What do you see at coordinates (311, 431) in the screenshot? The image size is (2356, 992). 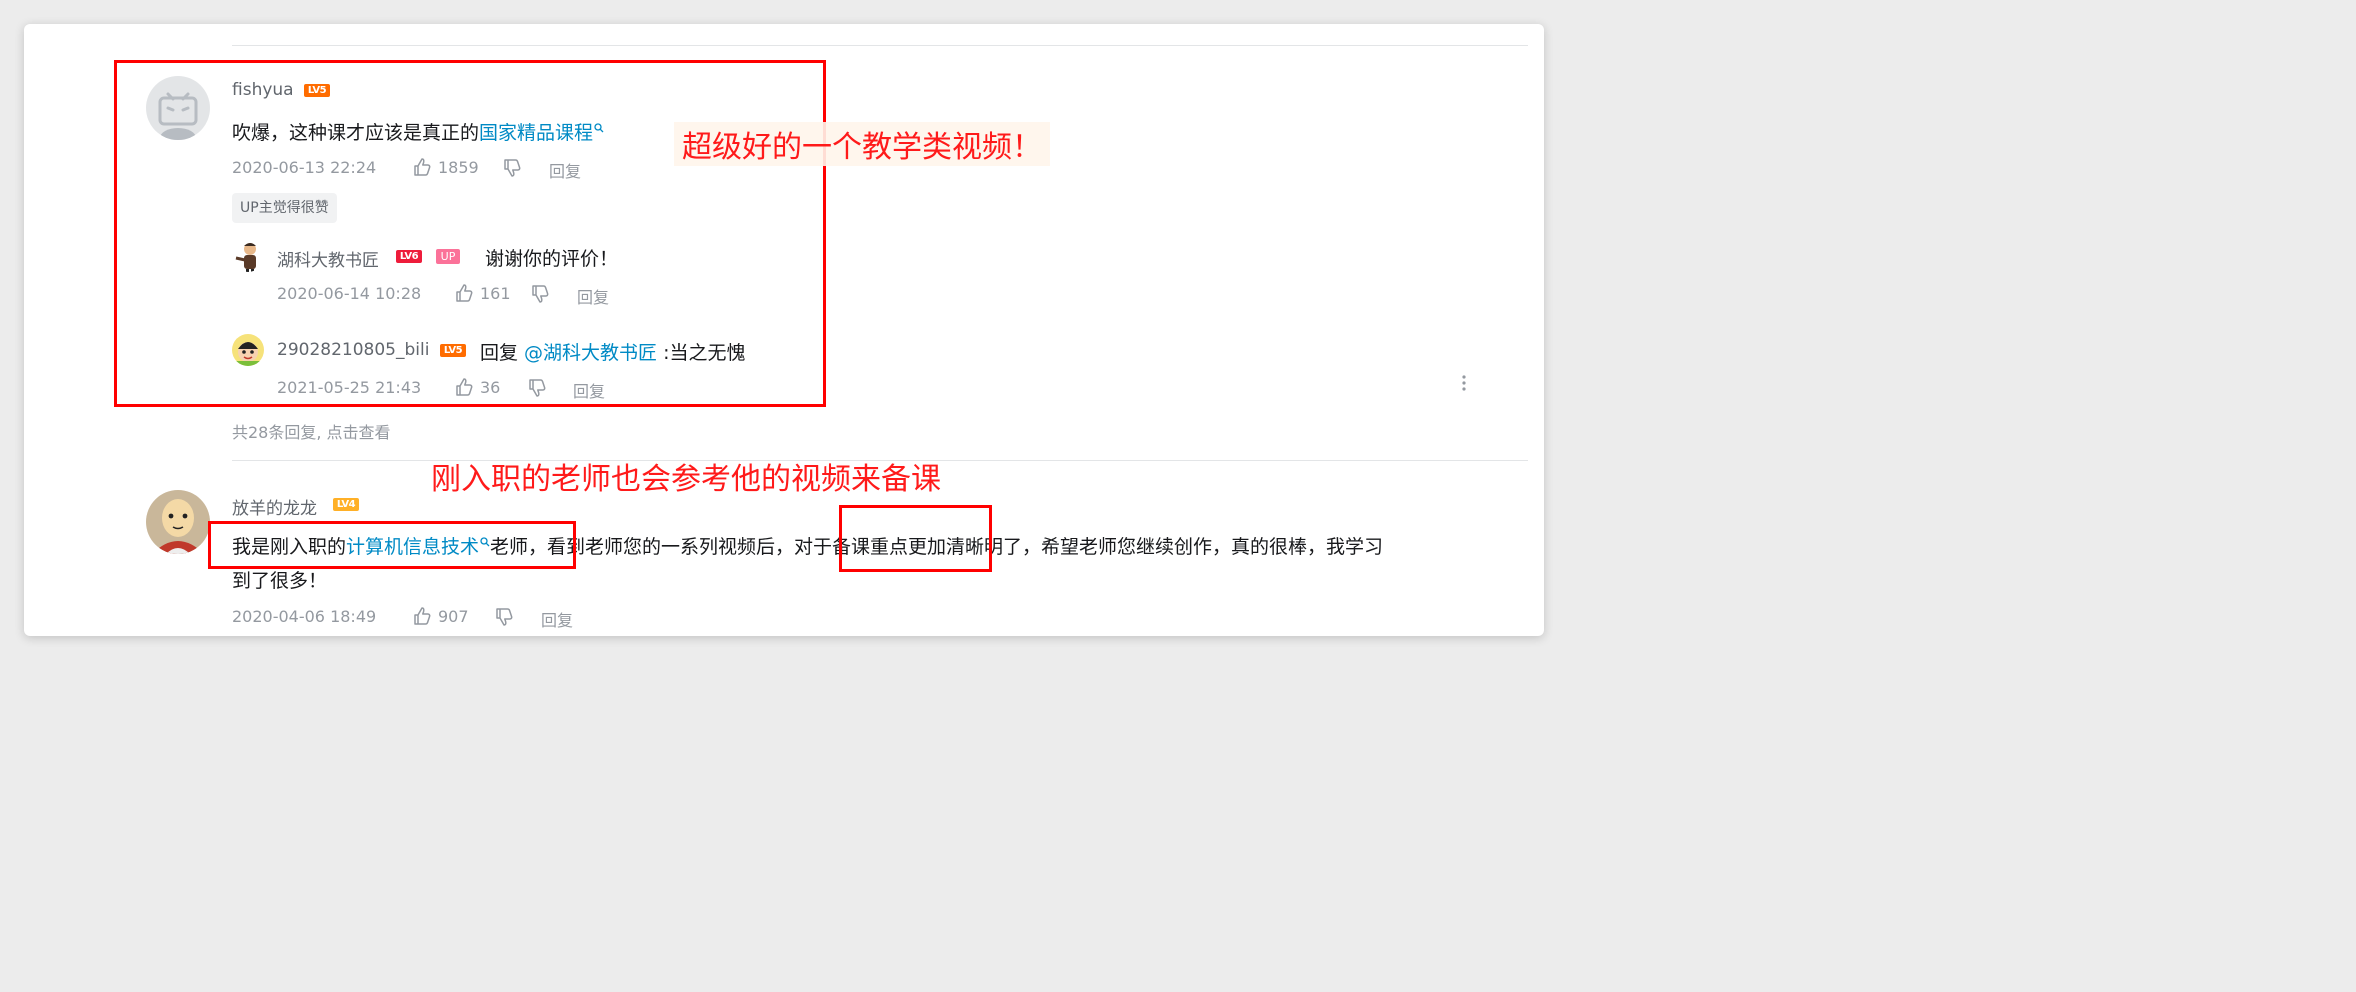 I see `view-more-replies: 共28条回复, 点击查看` at bounding box center [311, 431].